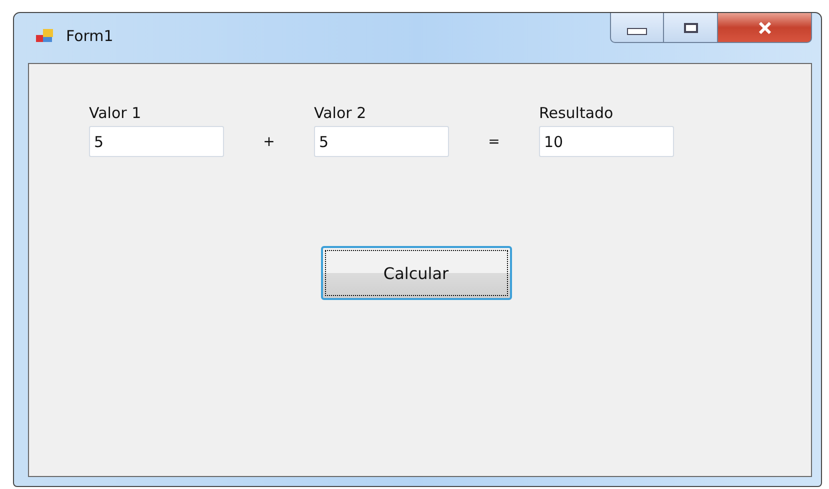 This screenshot has width=829, height=489. What do you see at coordinates (606, 141) in the screenshot?
I see `input-field: 10` at bounding box center [606, 141].